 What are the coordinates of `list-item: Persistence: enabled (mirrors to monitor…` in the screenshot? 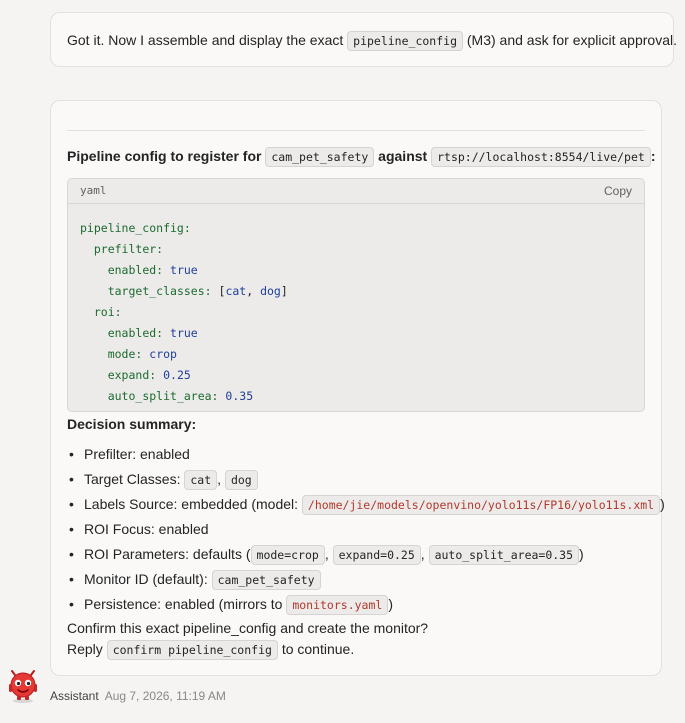 It's located at (366, 606).